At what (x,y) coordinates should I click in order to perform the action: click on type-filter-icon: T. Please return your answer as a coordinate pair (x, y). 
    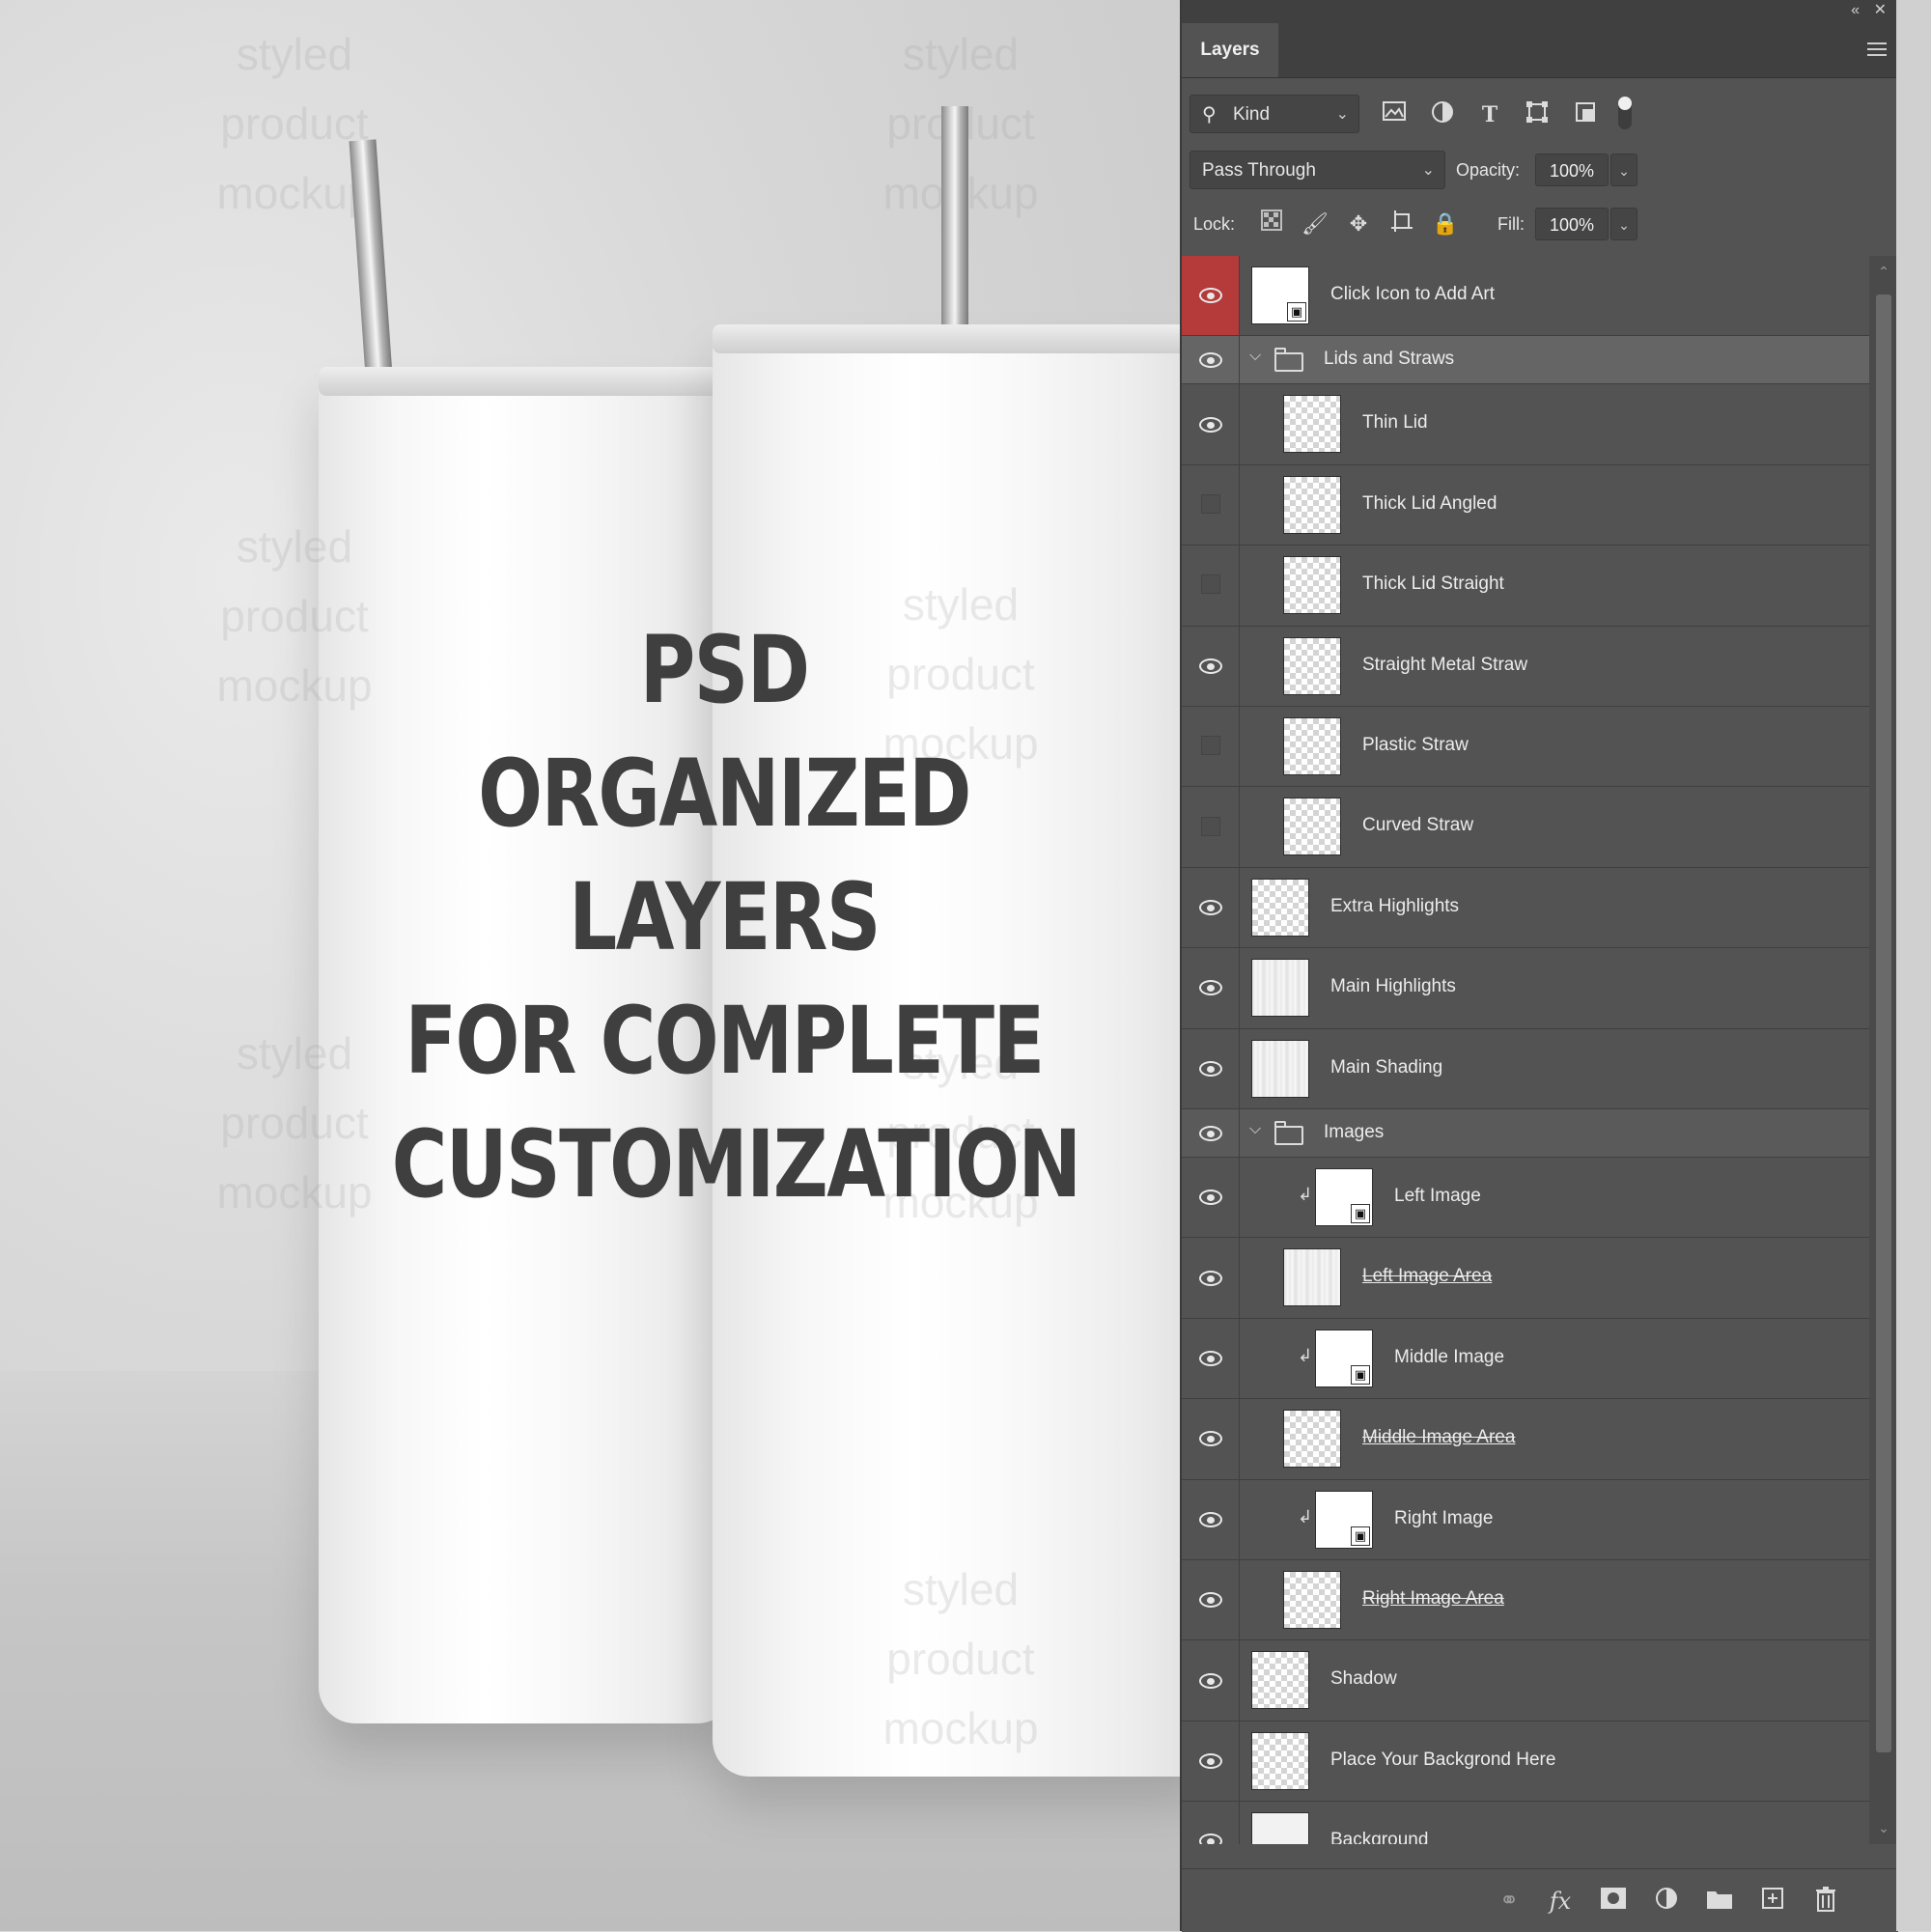
    Looking at the image, I should click on (1489, 115).